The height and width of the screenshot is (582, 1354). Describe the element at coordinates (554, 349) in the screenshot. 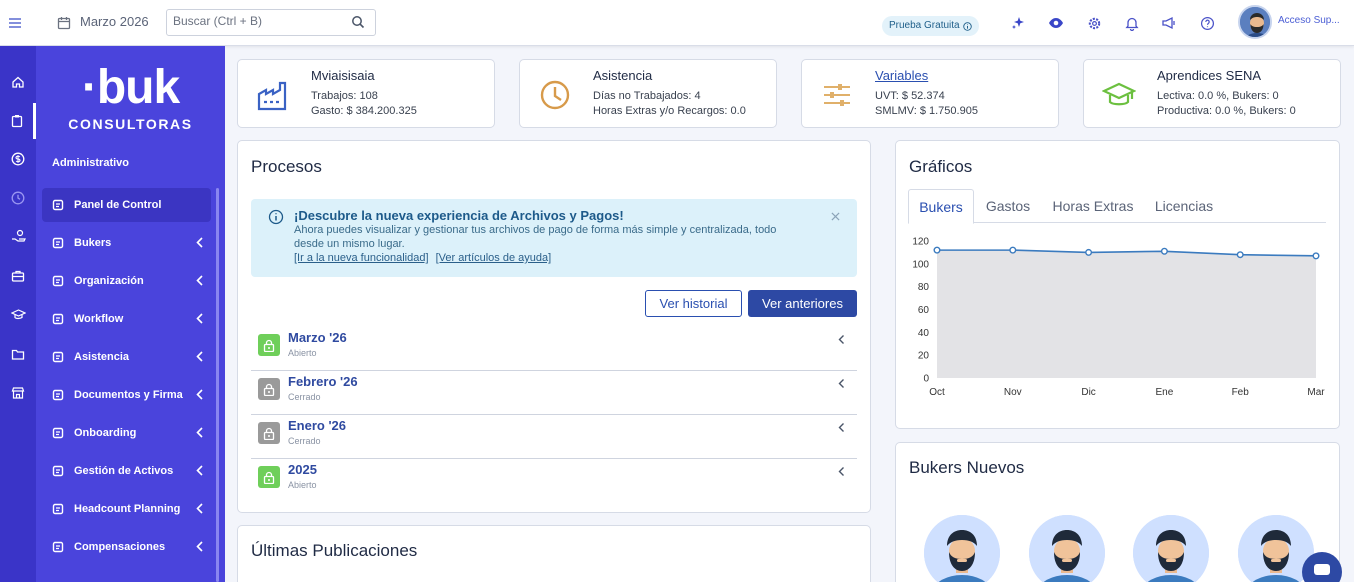

I see `process-row: Marzo '26 Abierto` at that location.